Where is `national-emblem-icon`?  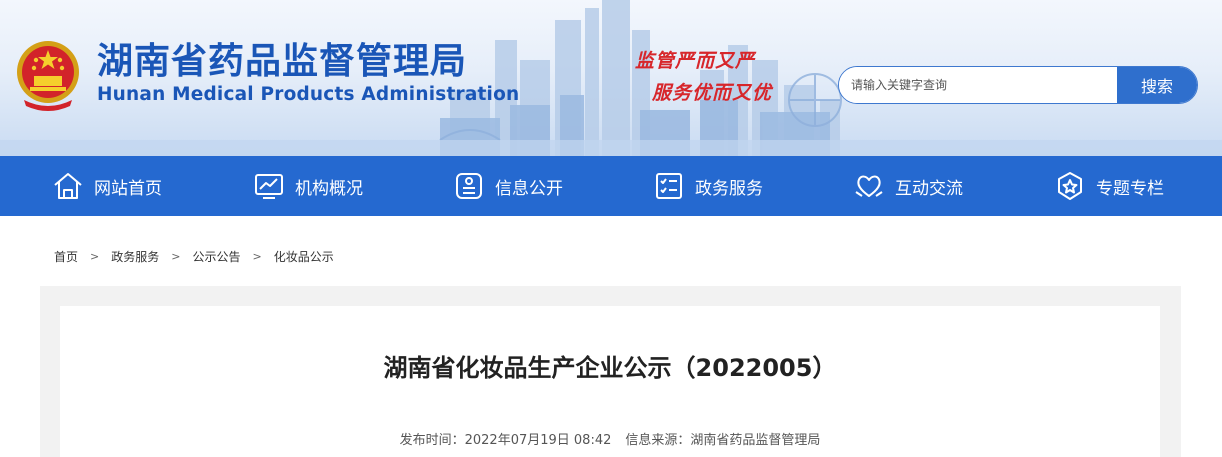
national-emblem-icon is located at coordinates (48, 76).